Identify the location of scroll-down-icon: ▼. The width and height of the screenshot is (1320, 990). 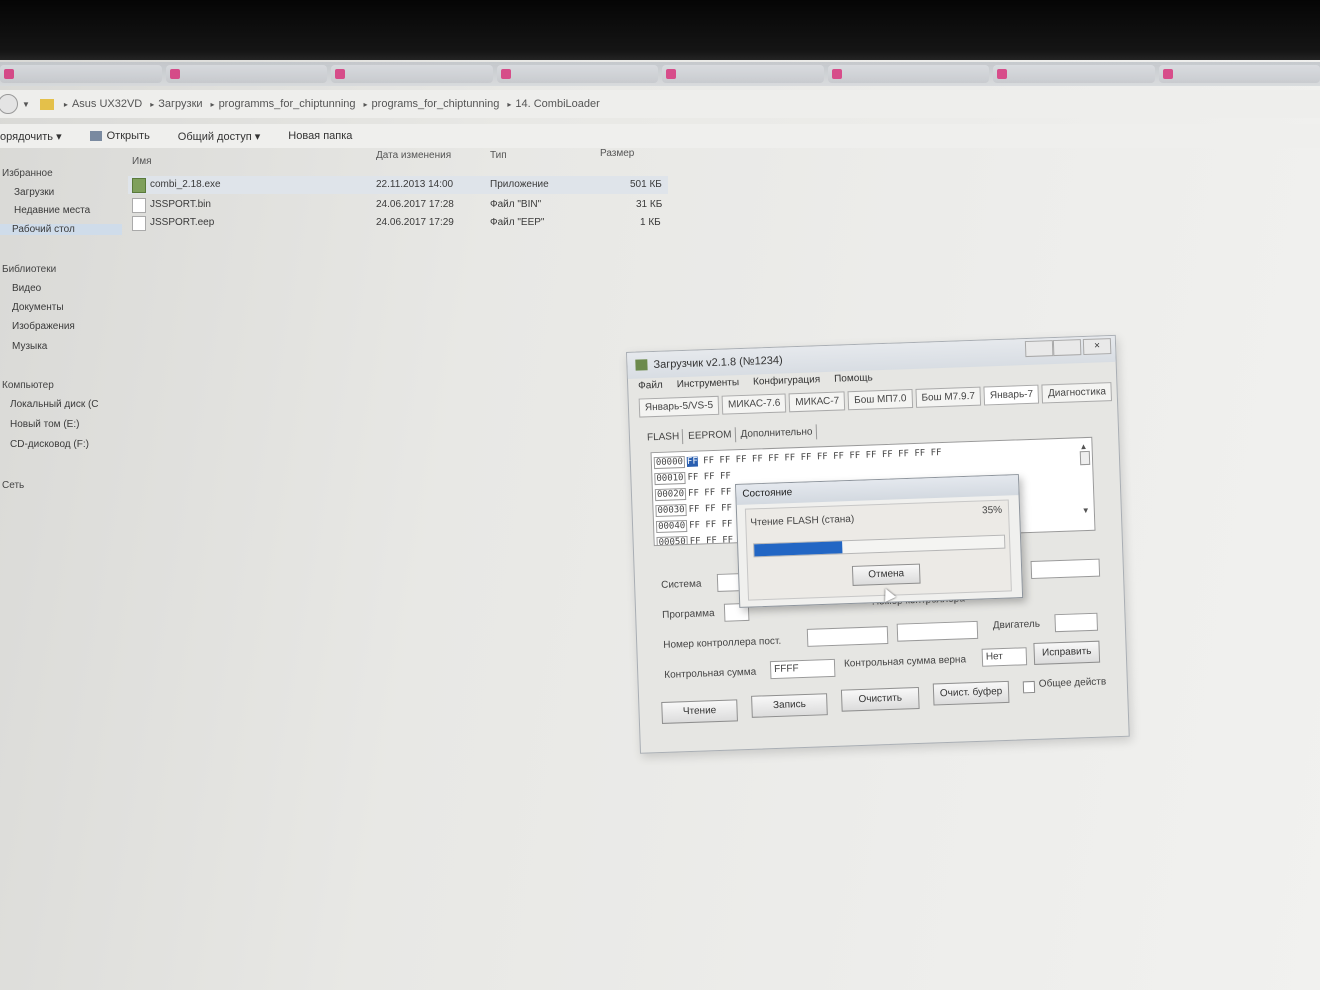
(1086, 510).